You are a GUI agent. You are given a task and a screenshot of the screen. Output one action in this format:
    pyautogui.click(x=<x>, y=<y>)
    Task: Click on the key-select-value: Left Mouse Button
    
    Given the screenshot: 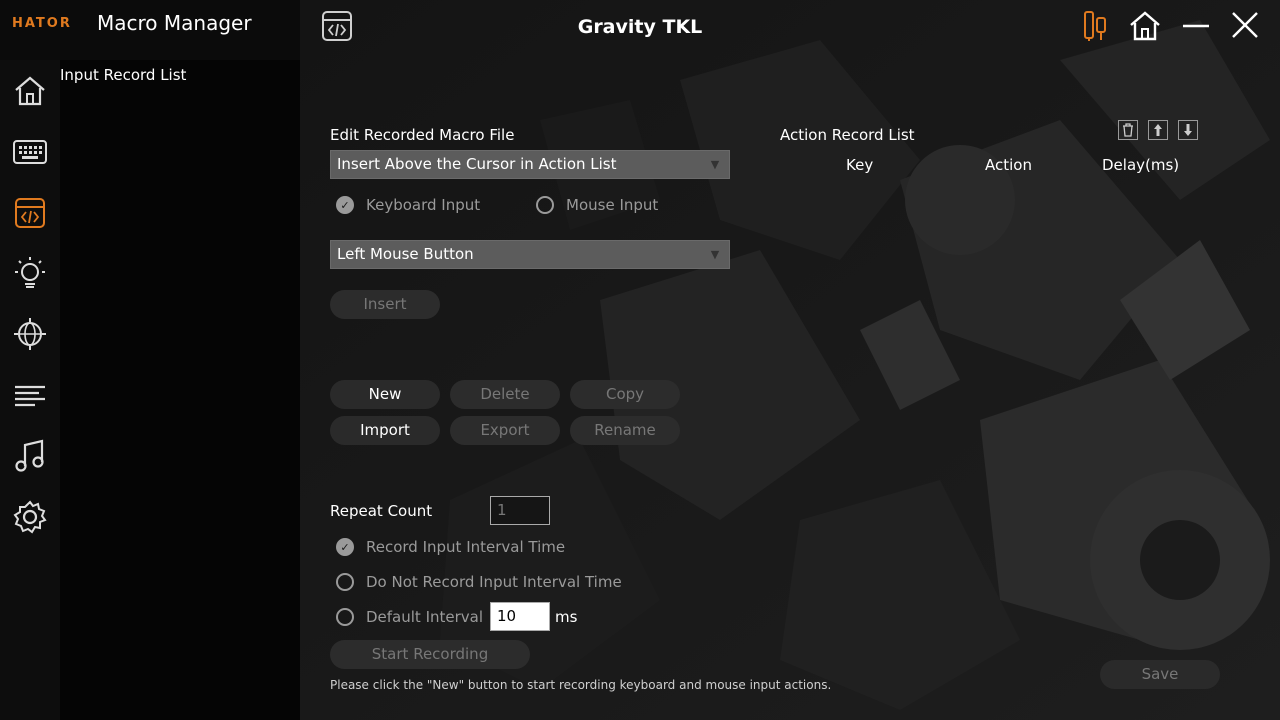 What is the action you would take?
    pyautogui.click(x=405, y=254)
    